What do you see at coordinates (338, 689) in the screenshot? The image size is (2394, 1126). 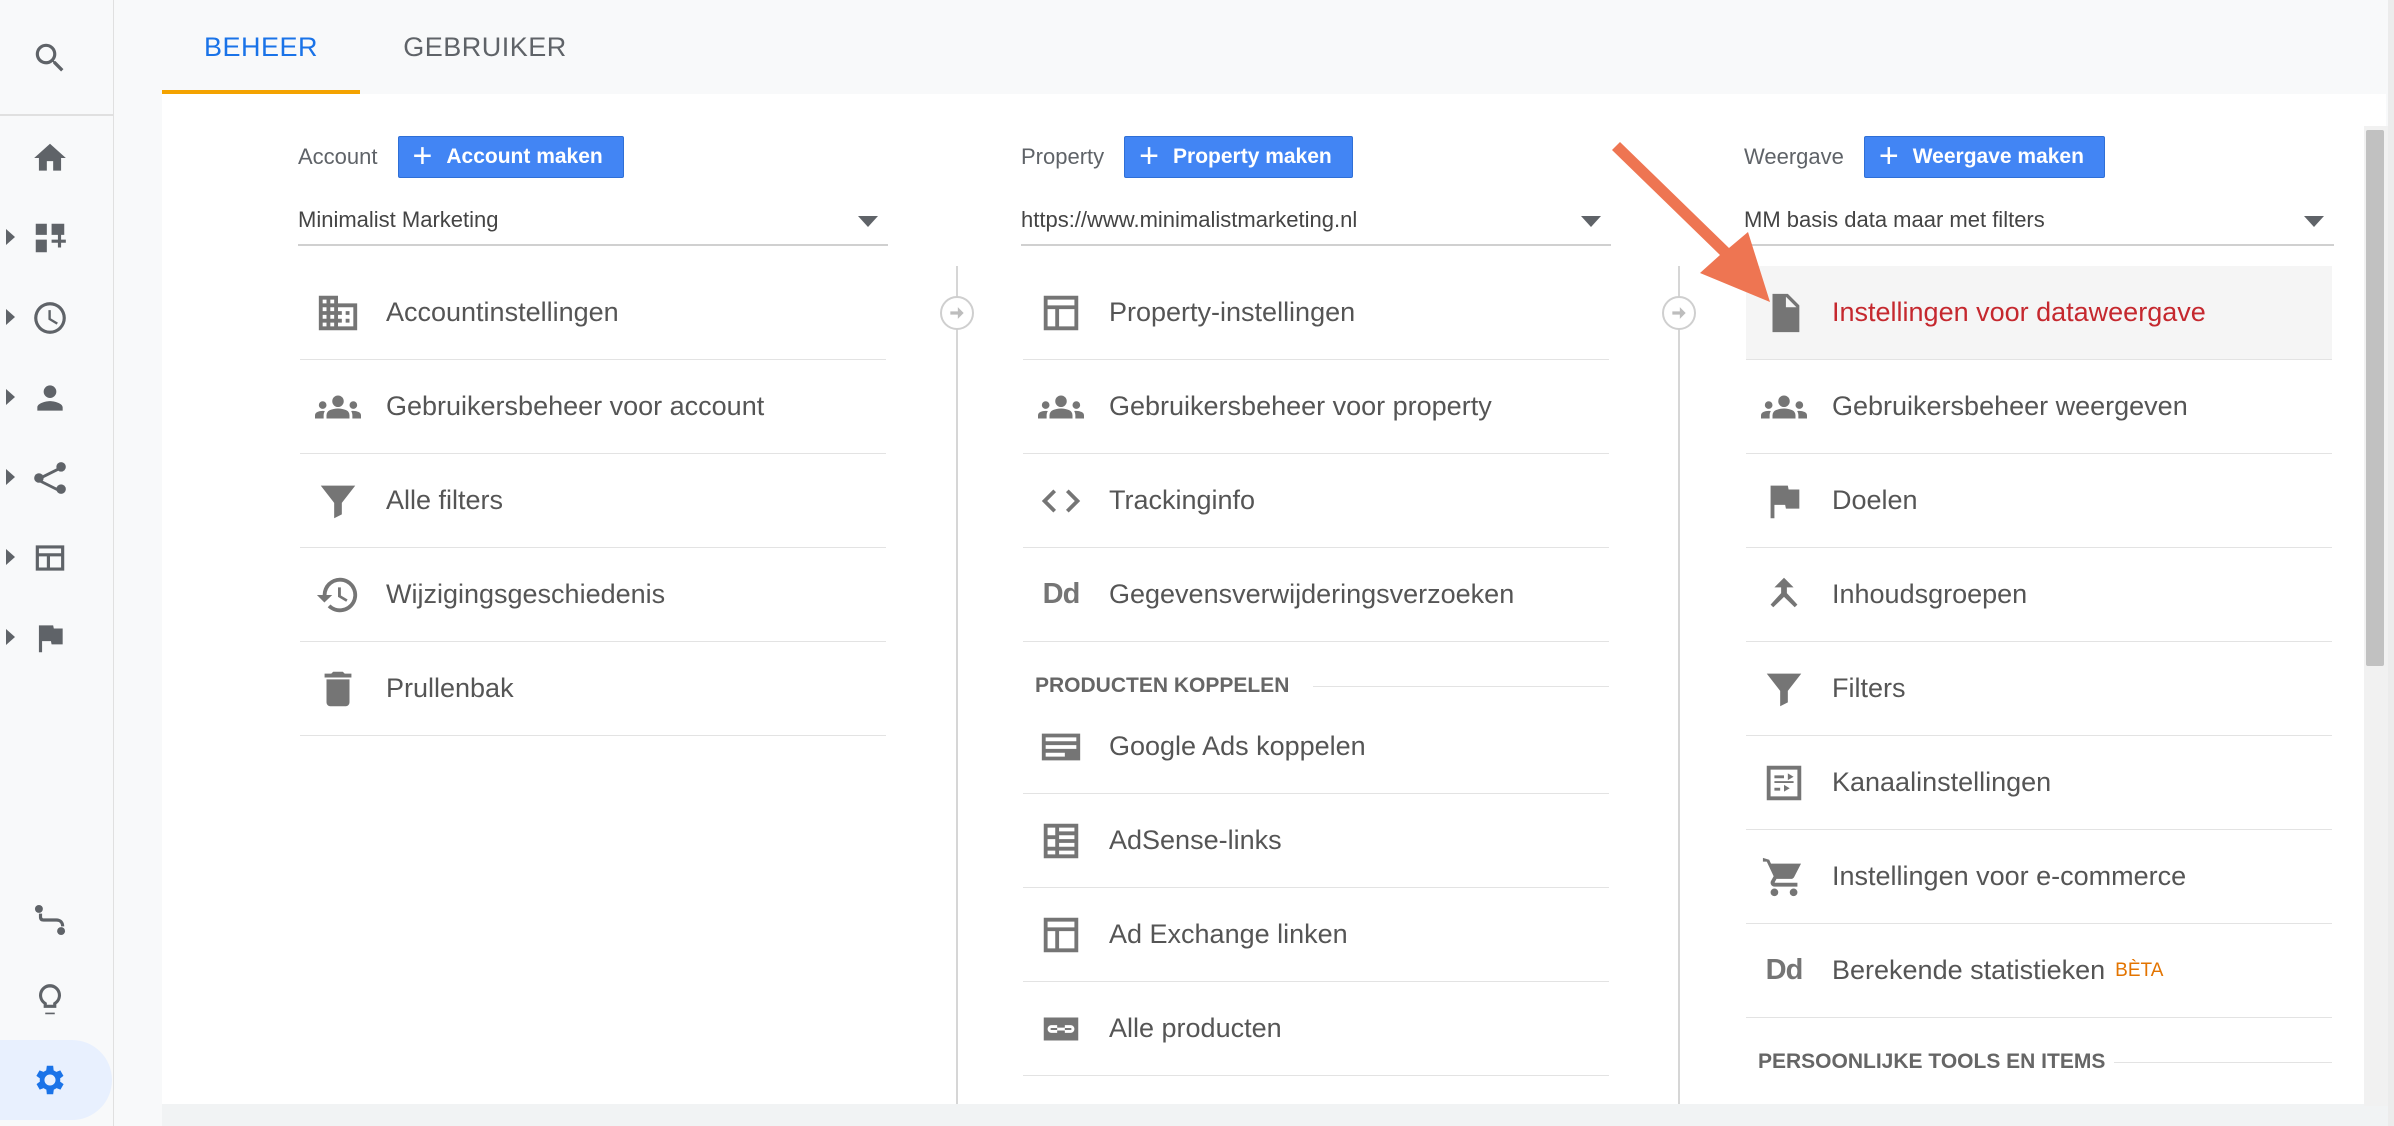 I see `trash-icon` at bounding box center [338, 689].